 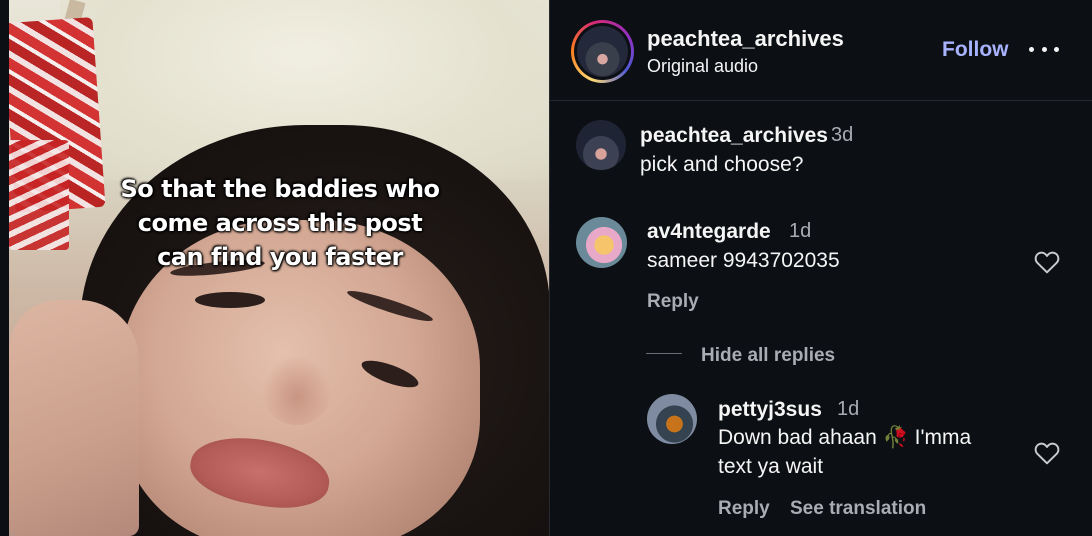 What do you see at coordinates (848, 409) in the screenshot?
I see `reply-timestamp: 1d` at bounding box center [848, 409].